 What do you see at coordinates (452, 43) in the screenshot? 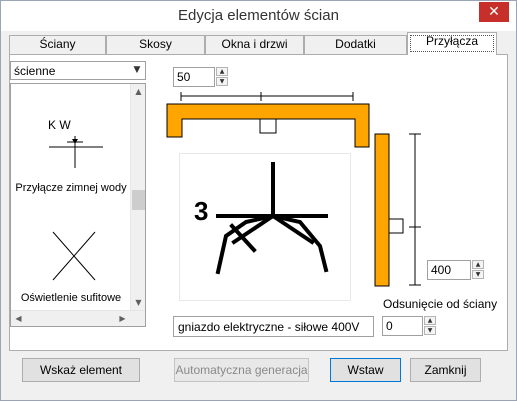
I see `tab-przylacza: Przyłącza` at bounding box center [452, 43].